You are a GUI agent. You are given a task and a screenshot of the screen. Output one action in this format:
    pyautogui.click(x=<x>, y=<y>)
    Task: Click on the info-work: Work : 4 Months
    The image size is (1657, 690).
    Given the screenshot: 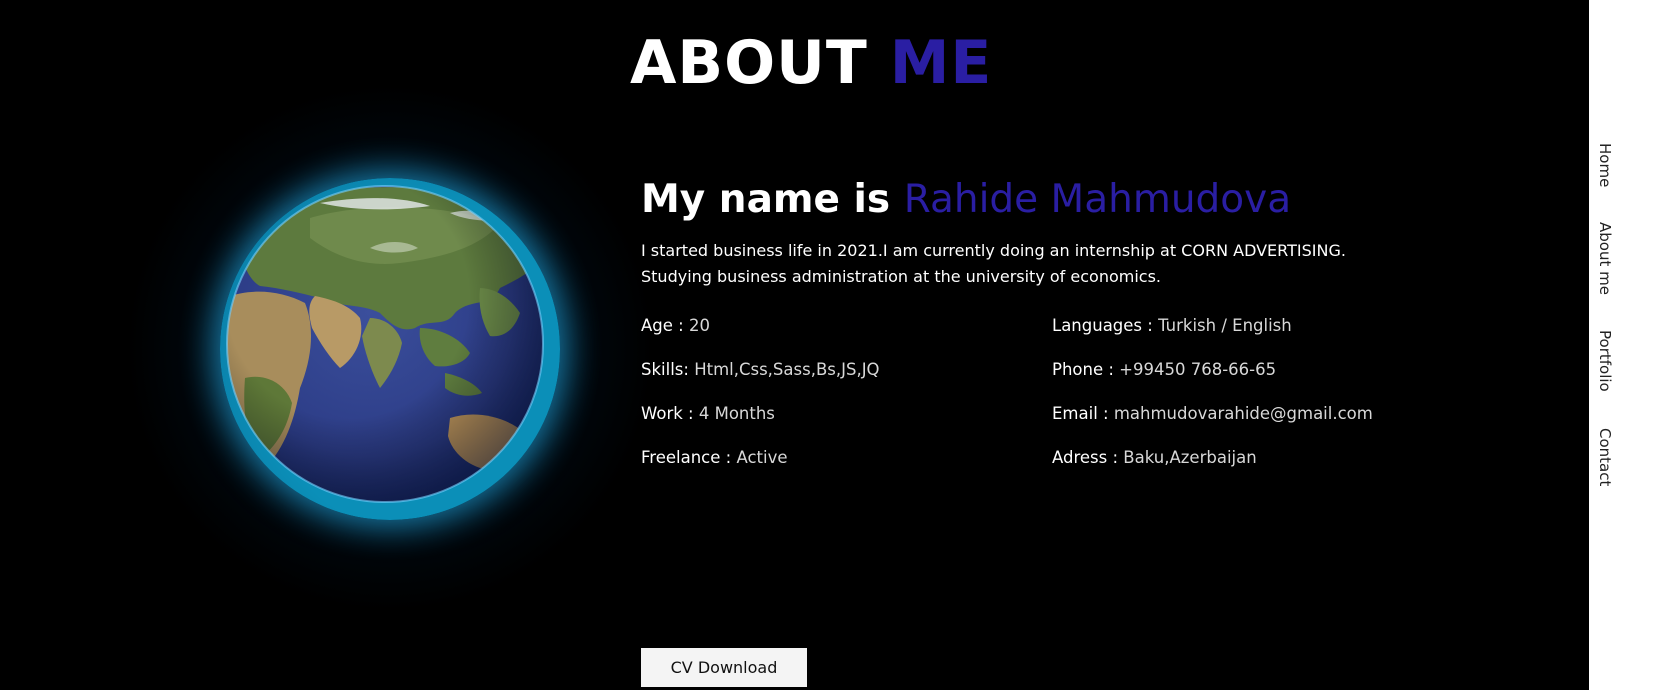 What is the action you would take?
    pyautogui.click(x=708, y=414)
    